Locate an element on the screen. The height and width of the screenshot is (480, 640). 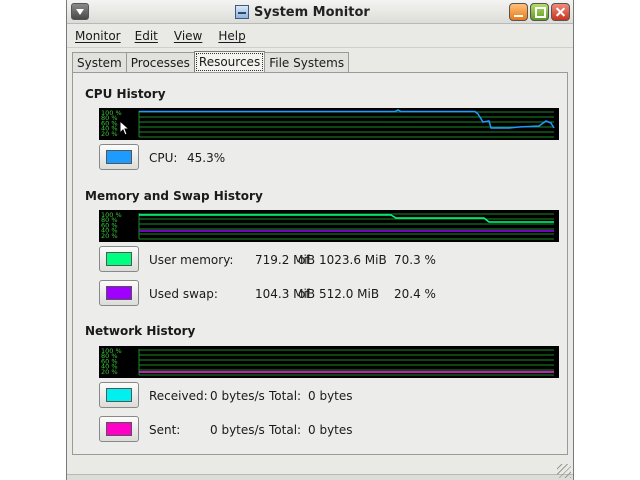
swap-of: of is located at coordinates (304, 294).